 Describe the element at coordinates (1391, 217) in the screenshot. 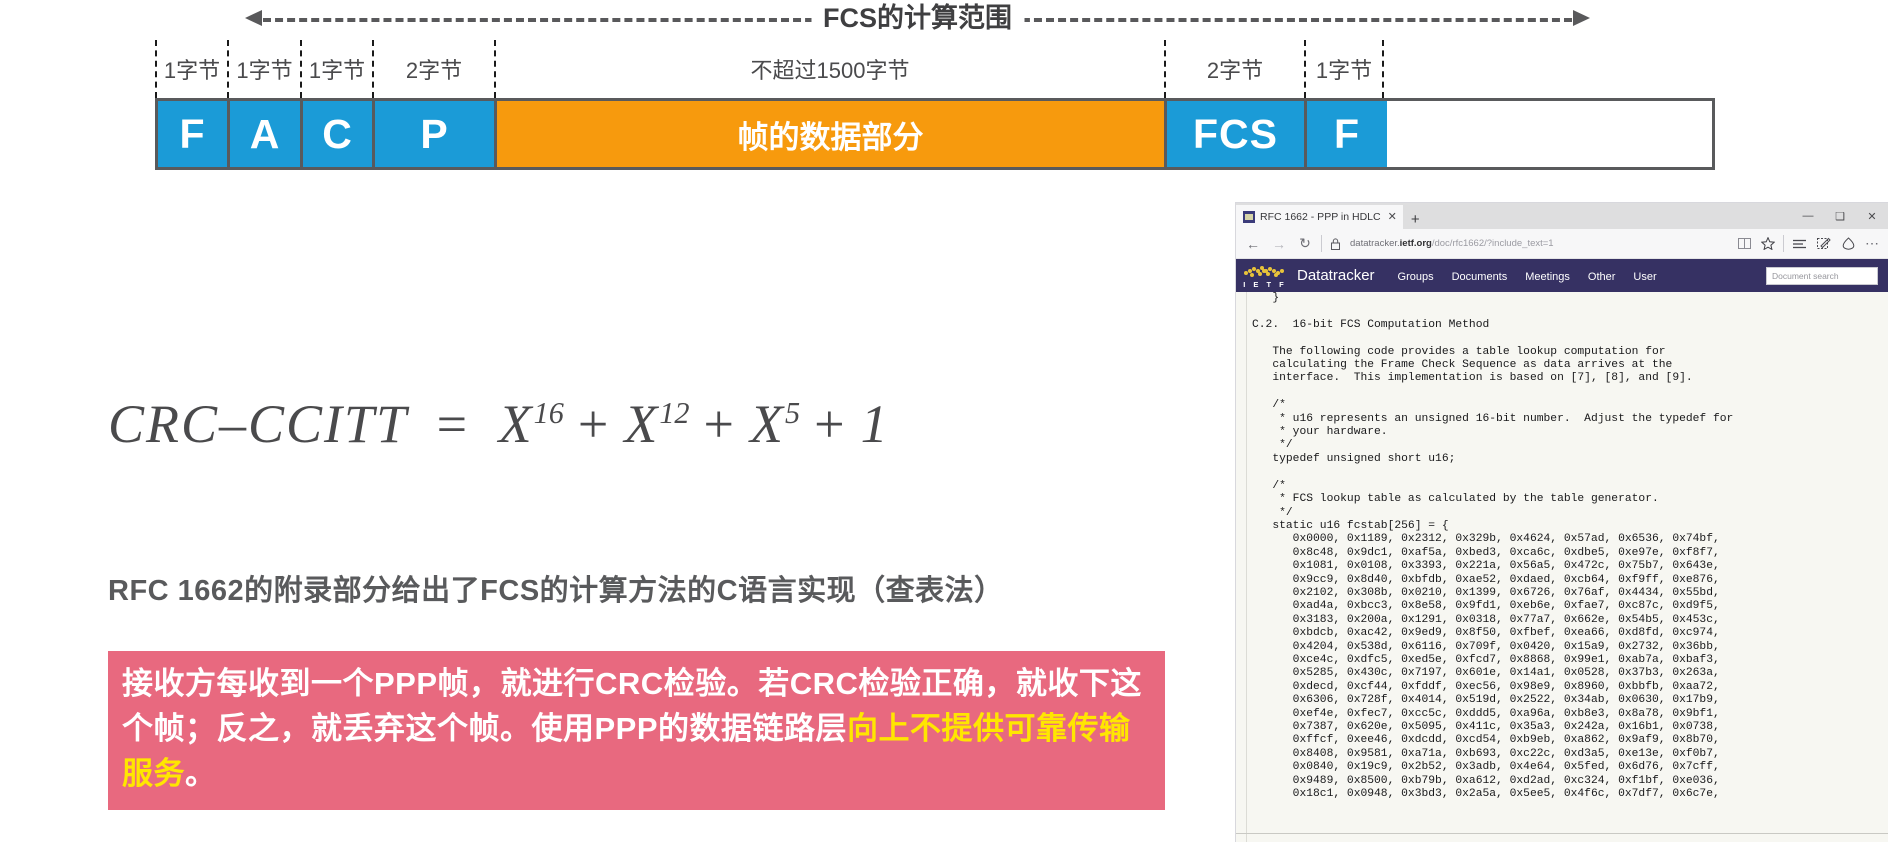

I see `close-icon: ✕` at that location.